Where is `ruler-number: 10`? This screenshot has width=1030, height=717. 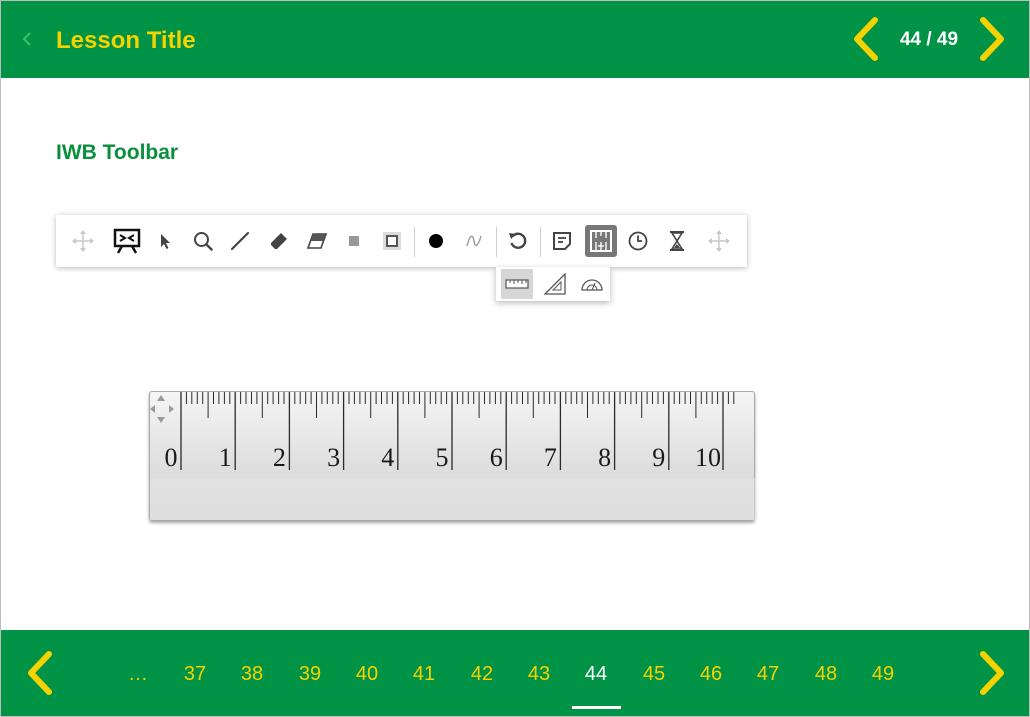
ruler-number: 10 is located at coordinates (708, 457).